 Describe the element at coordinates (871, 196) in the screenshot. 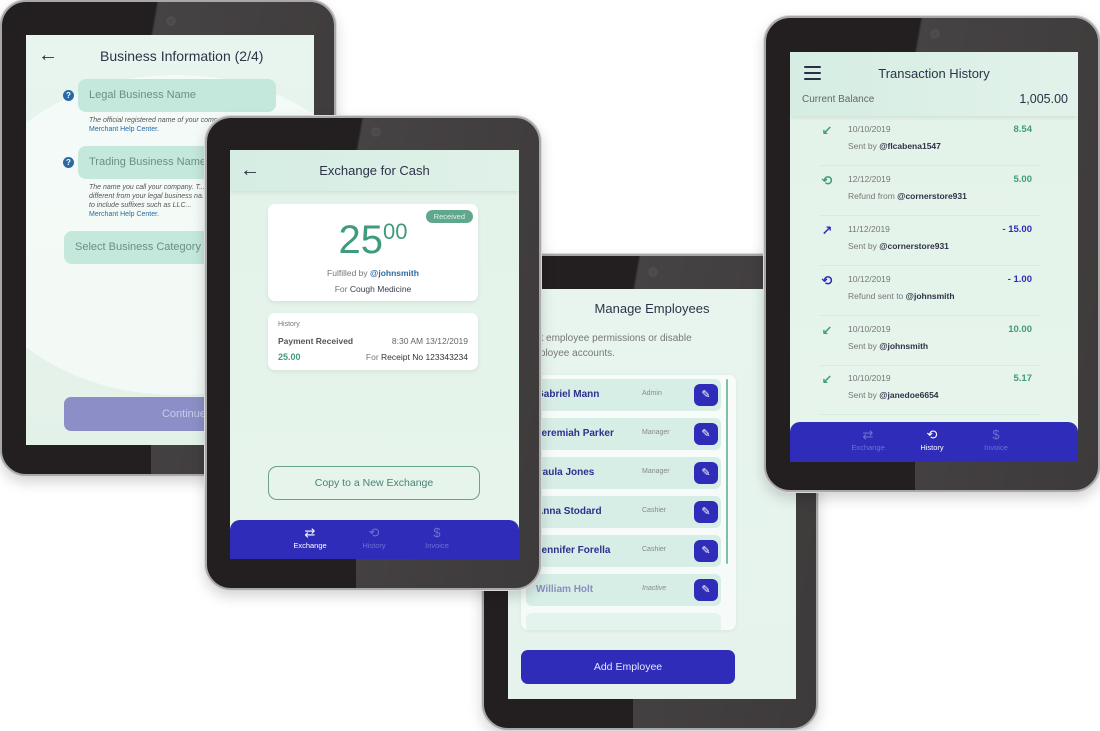

I see `transaction-prefix: Refund from` at that location.